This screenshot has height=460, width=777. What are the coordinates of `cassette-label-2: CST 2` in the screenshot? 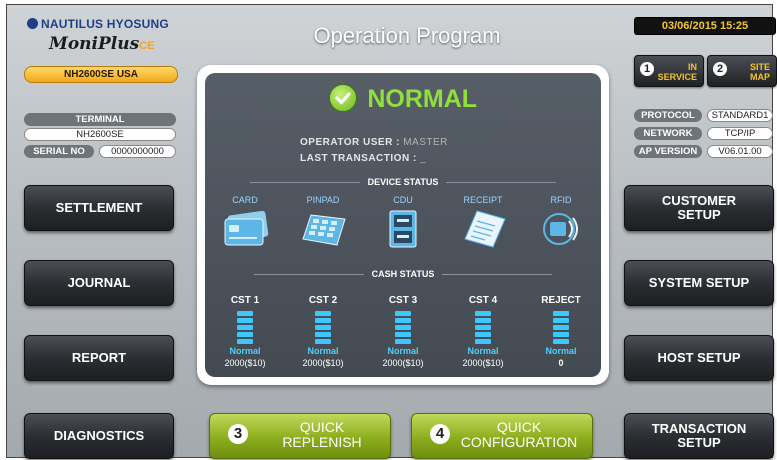 It's located at (323, 300).